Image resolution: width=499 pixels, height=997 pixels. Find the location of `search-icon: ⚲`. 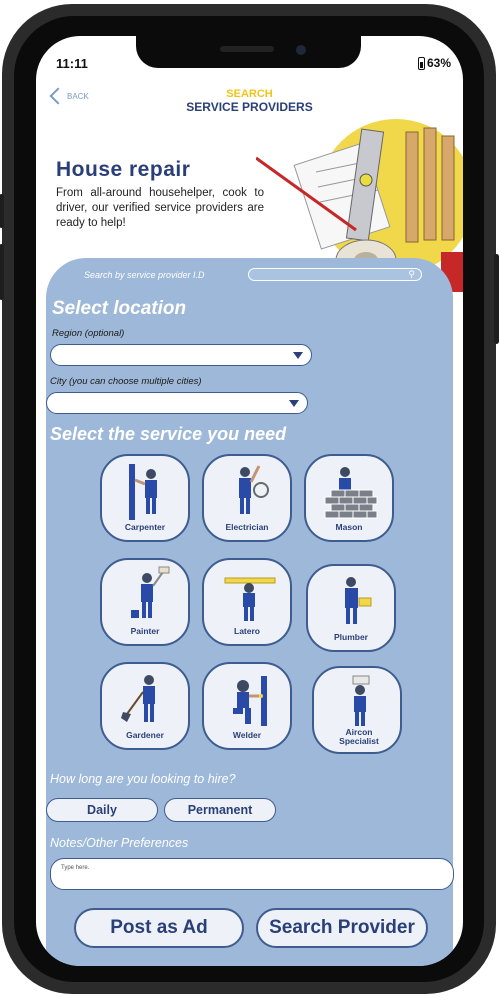

search-icon: ⚲ is located at coordinates (411, 274).